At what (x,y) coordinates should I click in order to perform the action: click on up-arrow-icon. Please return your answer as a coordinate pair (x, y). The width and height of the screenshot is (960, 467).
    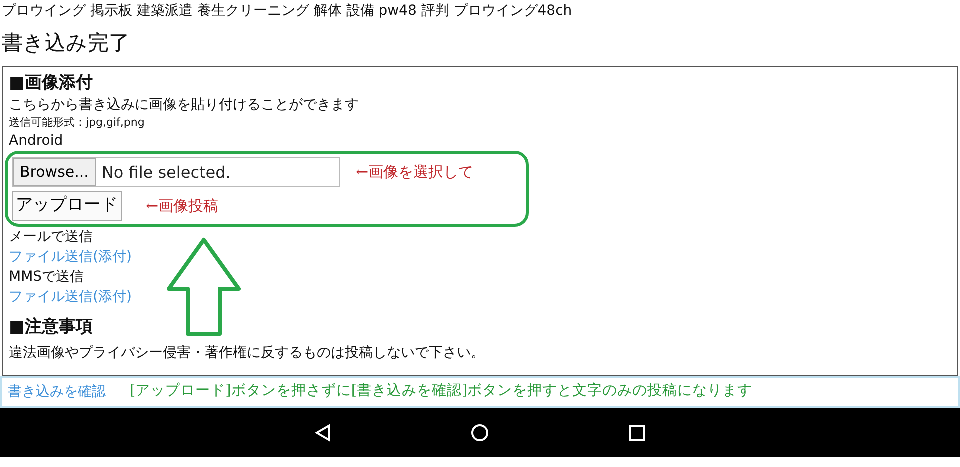
    Looking at the image, I should click on (204, 287).